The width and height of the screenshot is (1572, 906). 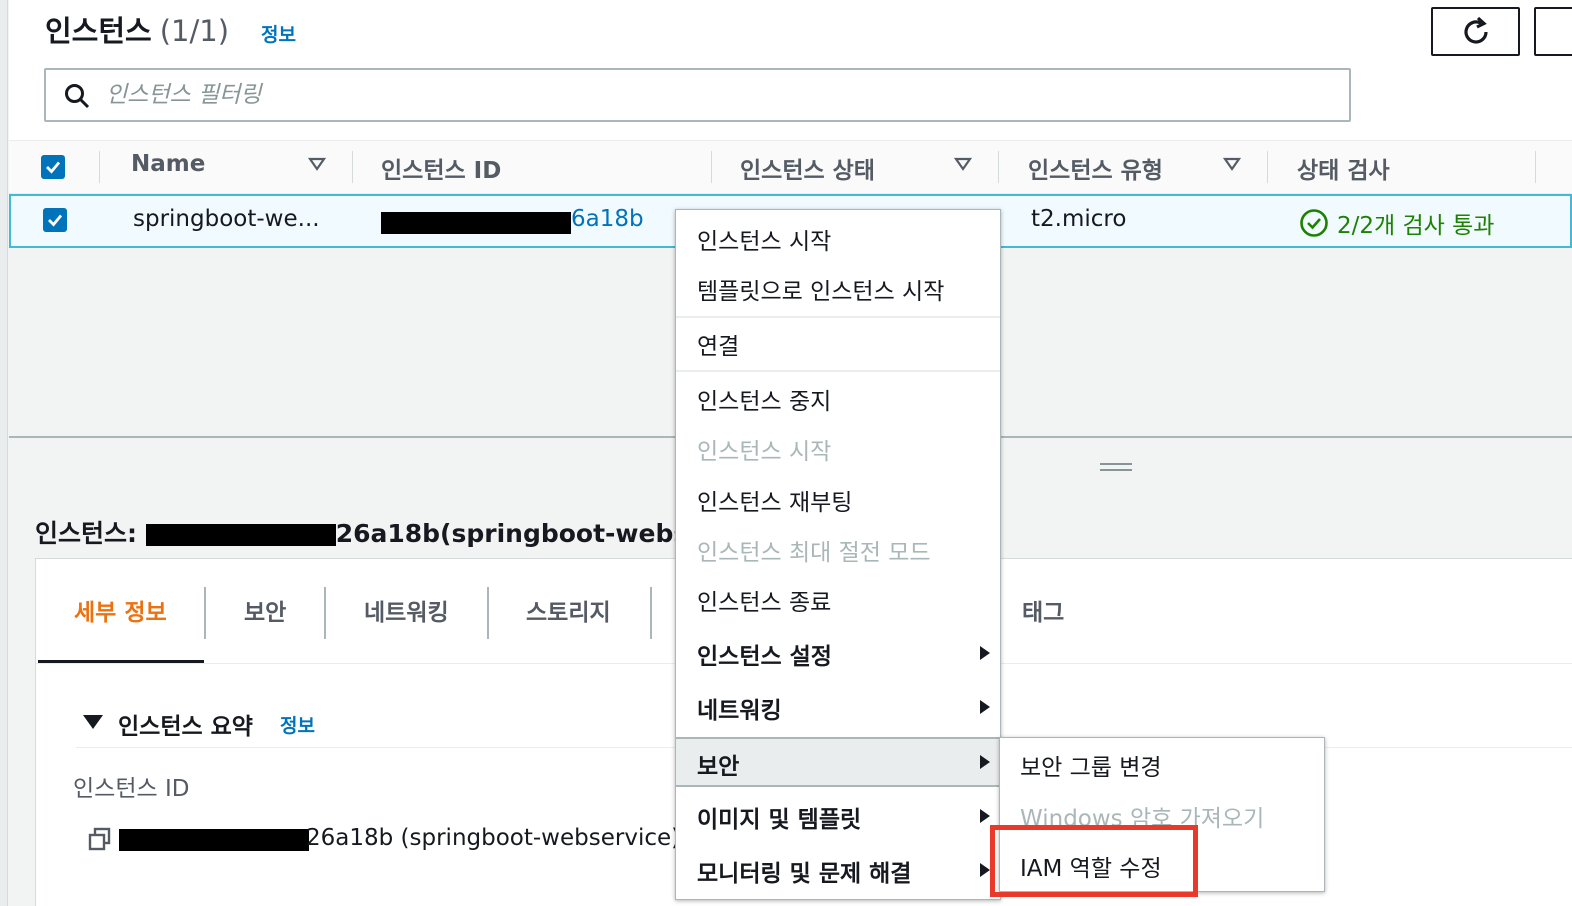 I want to click on menu-item-images-templates: 이미지 및 템플릿, so click(x=838, y=816).